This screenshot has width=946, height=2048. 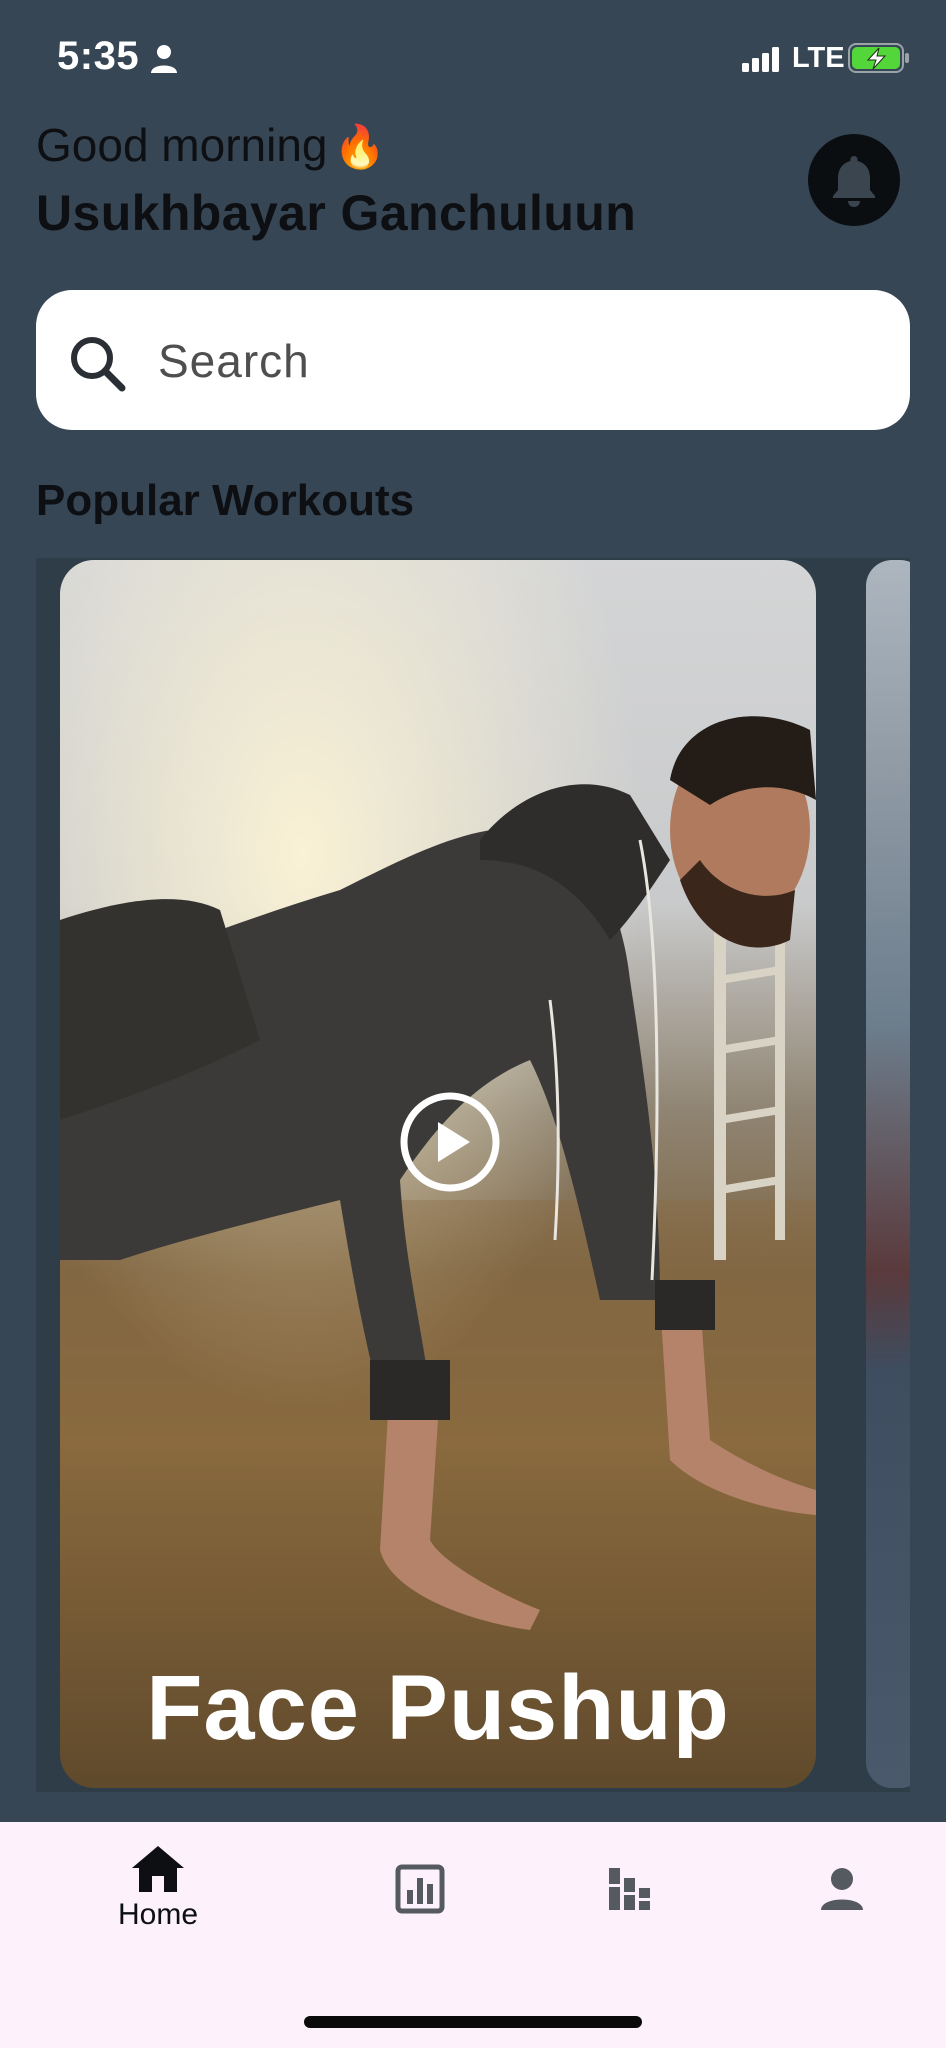 What do you see at coordinates (336, 213) in the screenshot?
I see `user-name: Usukhbayar Ganchuluun` at bounding box center [336, 213].